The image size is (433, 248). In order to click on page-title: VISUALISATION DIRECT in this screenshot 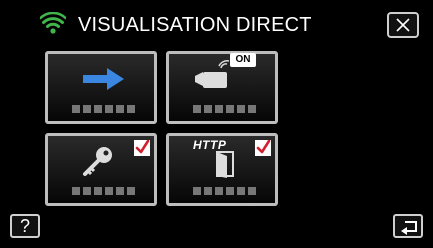, I will do `click(195, 25)`.